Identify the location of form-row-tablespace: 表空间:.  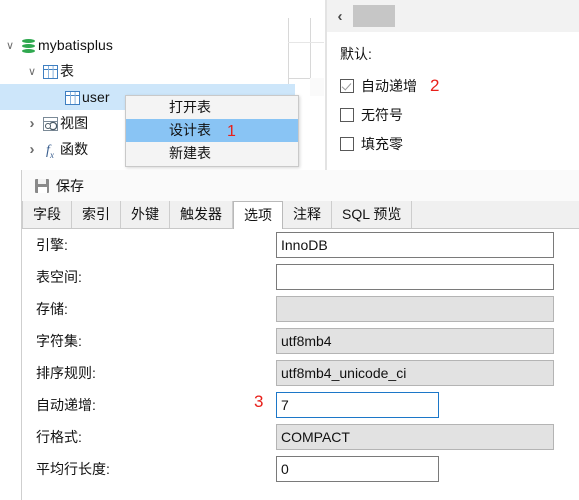
(300, 277).